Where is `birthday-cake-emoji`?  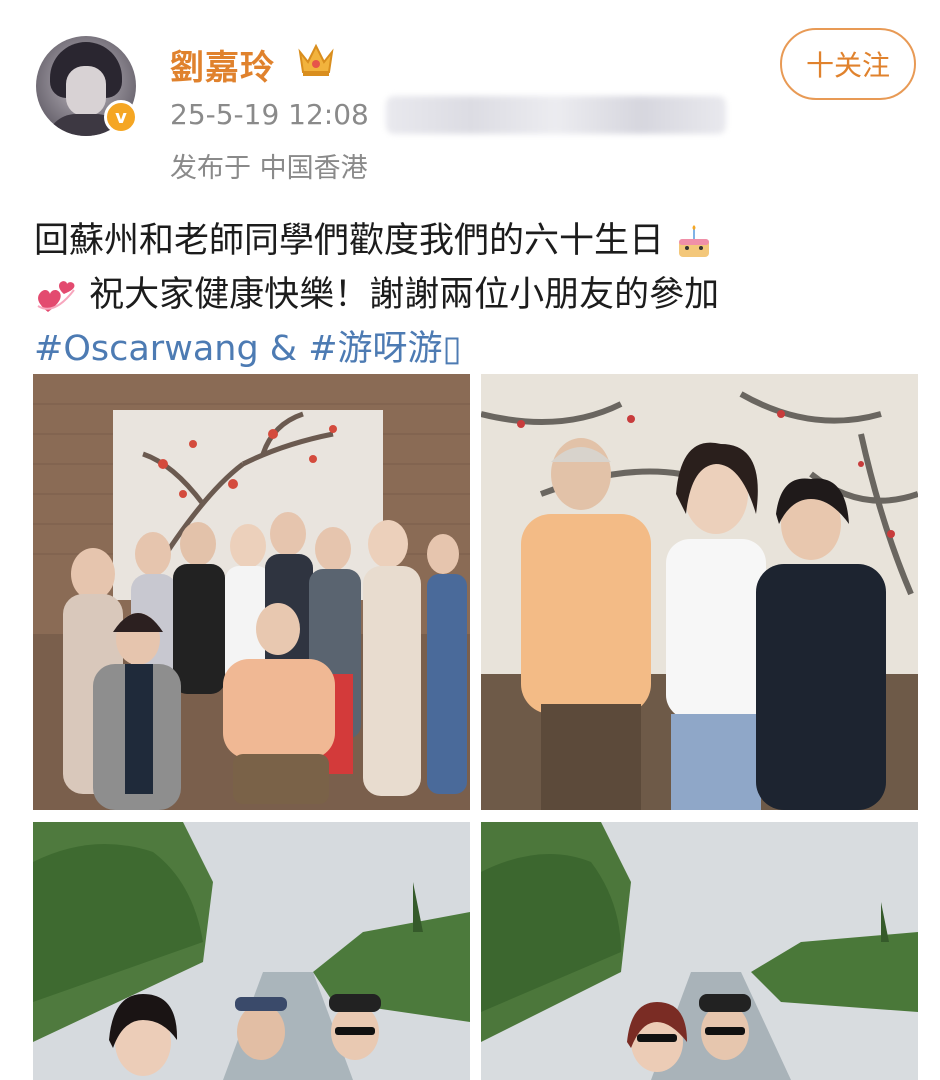 birthday-cake-emoji is located at coordinates (694, 241).